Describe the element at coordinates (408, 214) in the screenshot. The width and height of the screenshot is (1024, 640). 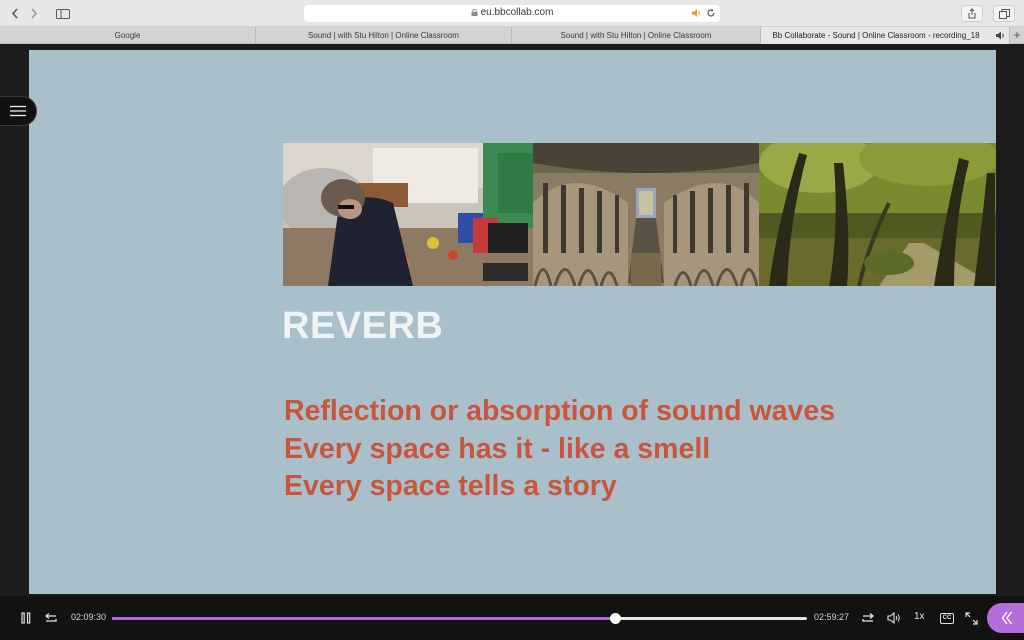
I see `messy-room-photo` at that location.